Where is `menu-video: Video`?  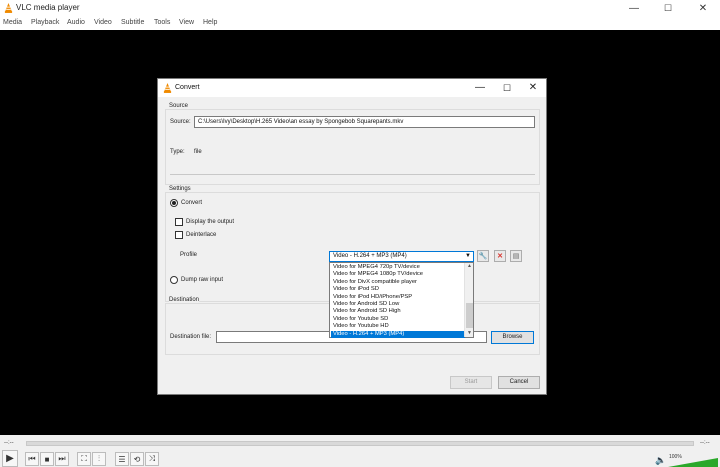 menu-video: Video is located at coordinates (103, 22).